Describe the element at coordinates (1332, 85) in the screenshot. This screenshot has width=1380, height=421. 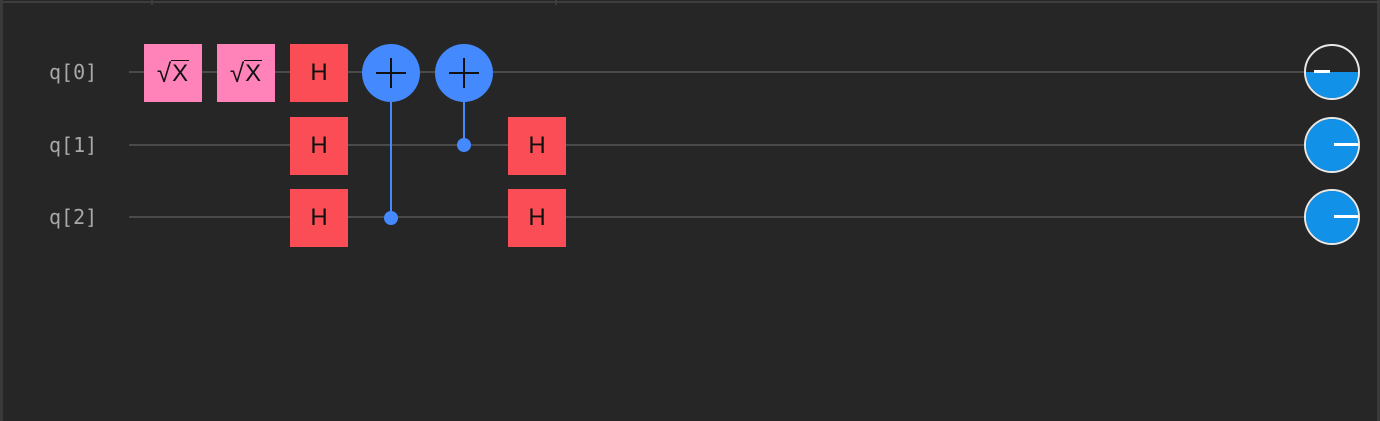
I see `probability-fill` at that location.